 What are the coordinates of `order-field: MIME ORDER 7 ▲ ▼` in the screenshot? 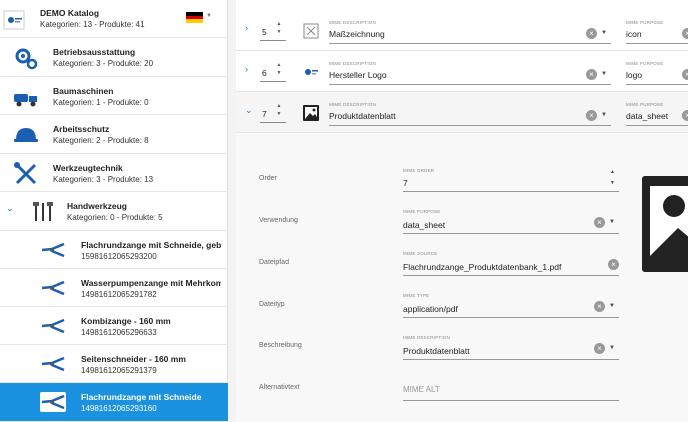 It's located at (511, 180).